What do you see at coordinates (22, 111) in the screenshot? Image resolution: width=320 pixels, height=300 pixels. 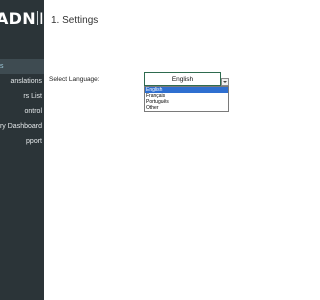 I see `sidebar-item-control: ontrol` at bounding box center [22, 111].